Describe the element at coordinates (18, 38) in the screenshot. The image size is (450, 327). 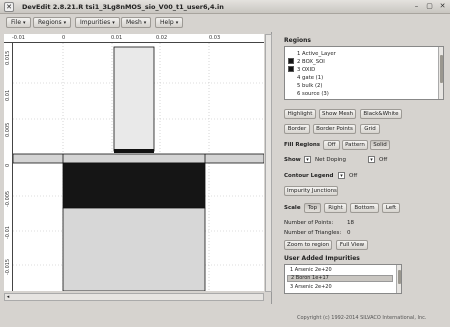
I see `x-tick-label: -0.01` at that location.